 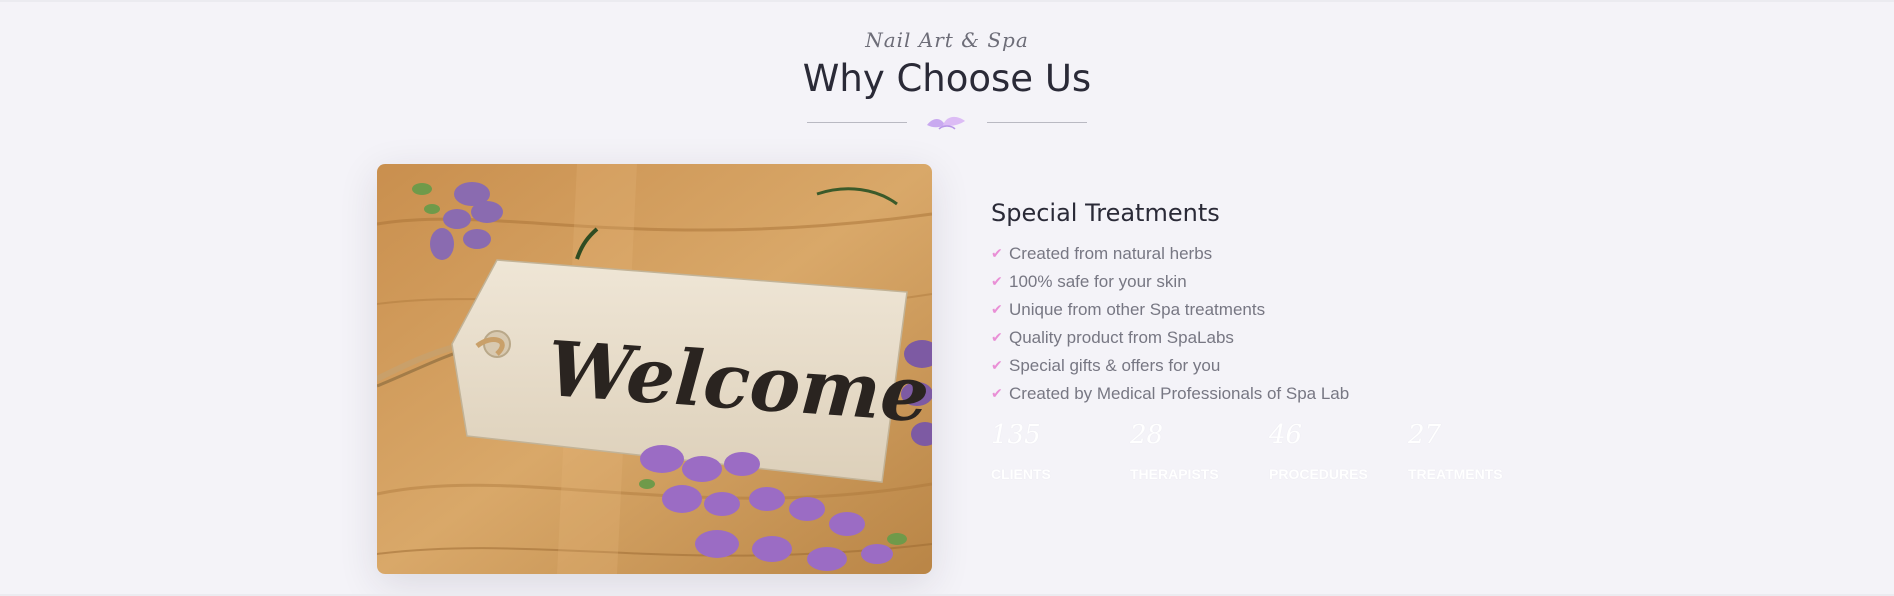 I want to click on divider-line-right, so click(x=1037, y=122).